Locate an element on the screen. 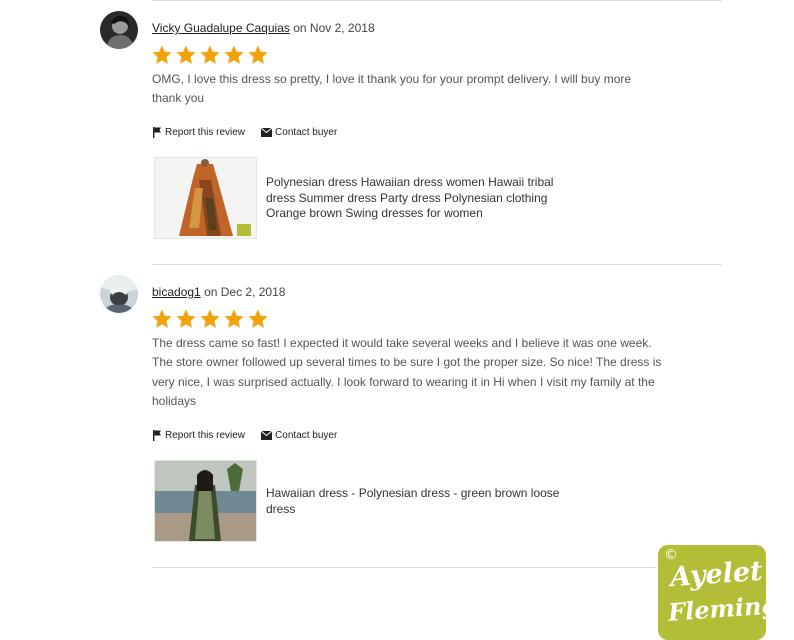 The height and width of the screenshot is (640, 794). review-date: on Dec 2, 2018 is located at coordinates (245, 292).